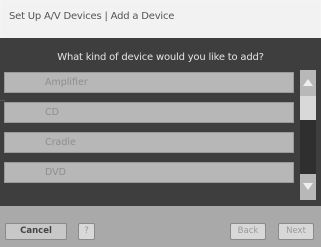 The width and height of the screenshot is (321, 247). What do you see at coordinates (36, 231) in the screenshot?
I see `cancel-button: Cancel` at bounding box center [36, 231].